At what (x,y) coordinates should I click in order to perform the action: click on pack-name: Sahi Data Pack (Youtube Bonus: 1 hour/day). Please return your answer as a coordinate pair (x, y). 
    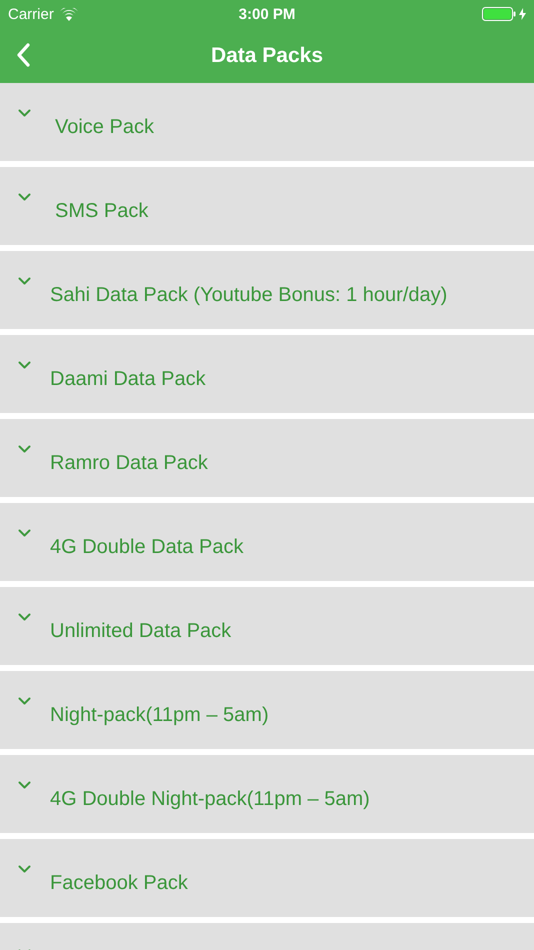
    Looking at the image, I should click on (249, 295).